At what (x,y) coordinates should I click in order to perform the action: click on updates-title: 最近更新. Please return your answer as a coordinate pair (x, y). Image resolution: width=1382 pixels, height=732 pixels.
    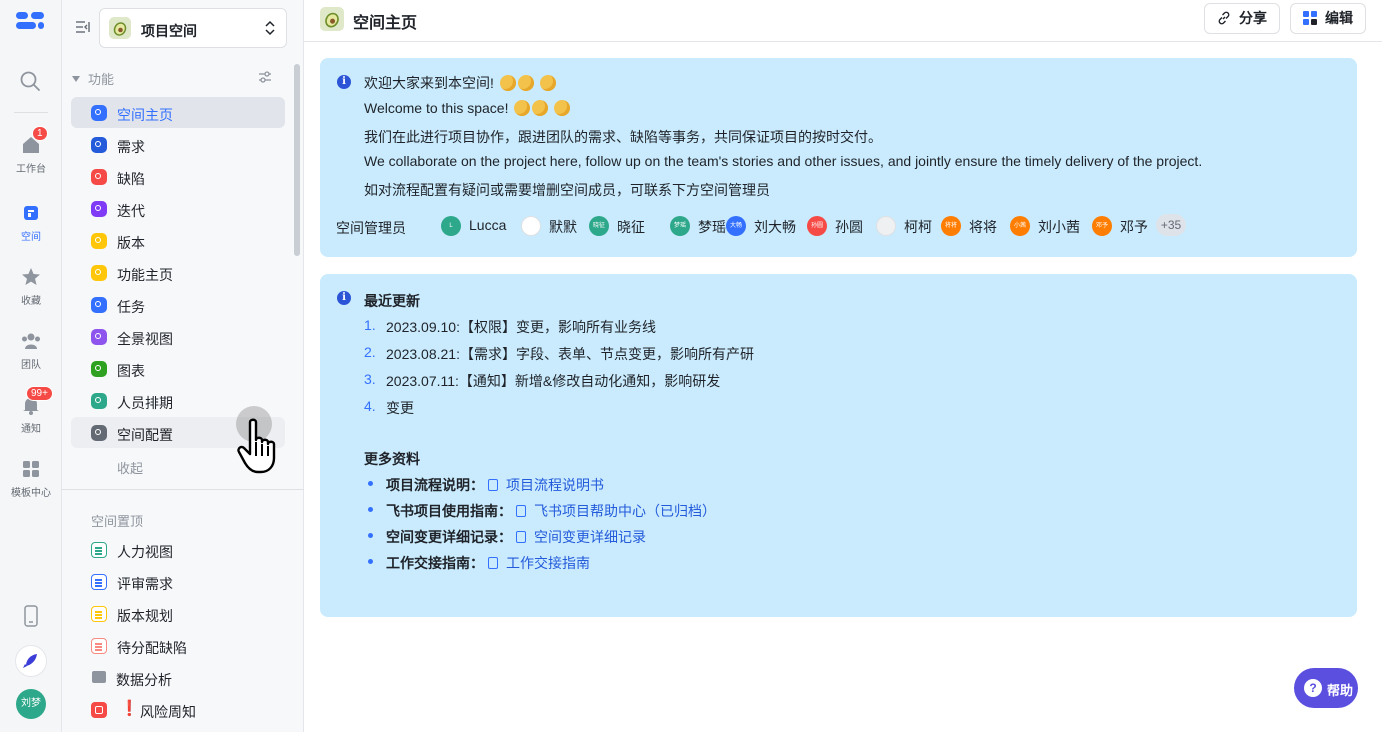
    Looking at the image, I should click on (392, 301).